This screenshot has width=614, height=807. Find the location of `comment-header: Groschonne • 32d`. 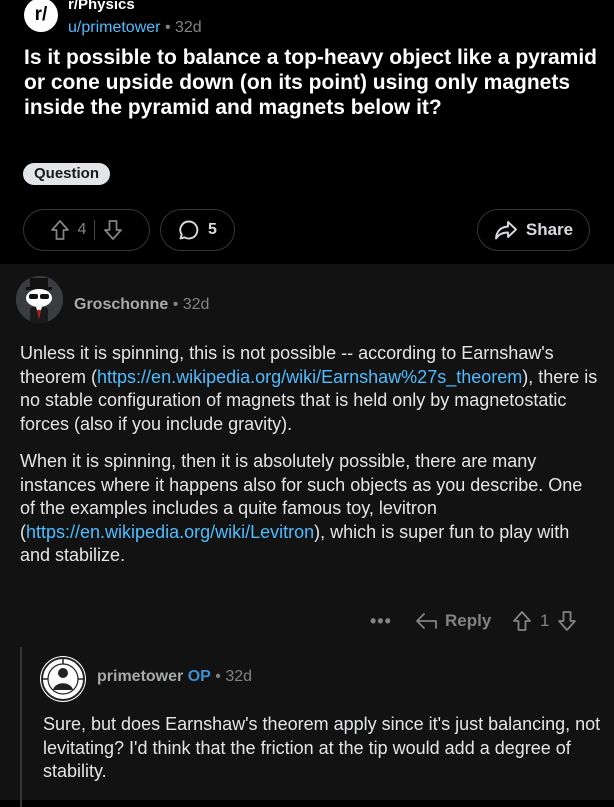

comment-header: Groschonne • 32d is located at coordinates (141, 305).